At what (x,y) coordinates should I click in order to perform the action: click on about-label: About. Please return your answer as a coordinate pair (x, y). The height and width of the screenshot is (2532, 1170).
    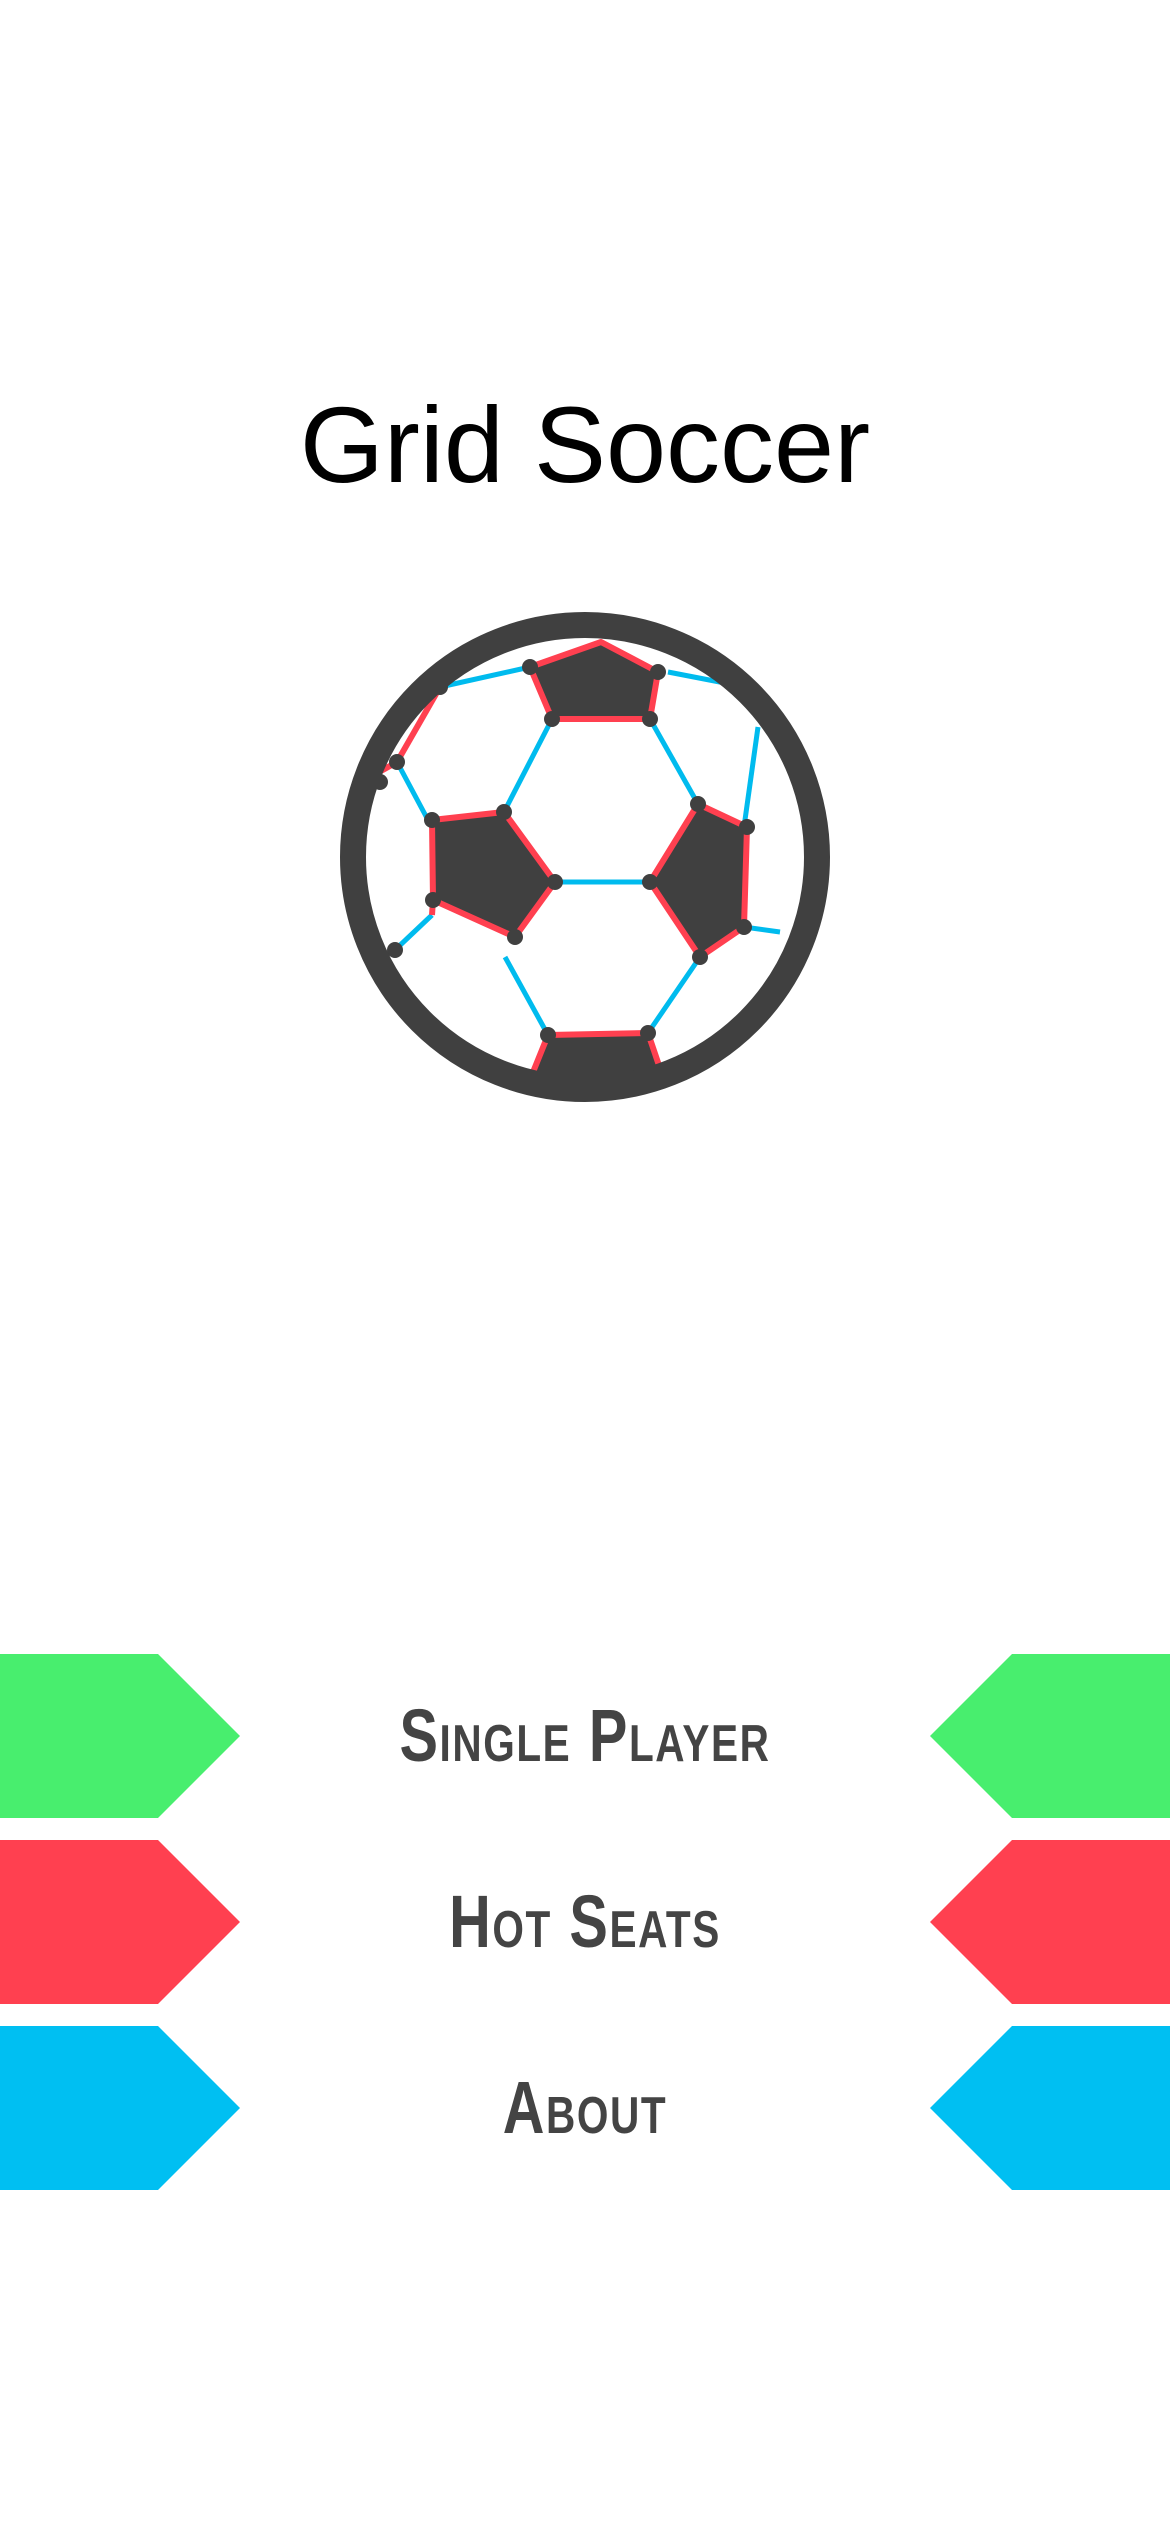
    Looking at the image, I should click on (585, 2107).